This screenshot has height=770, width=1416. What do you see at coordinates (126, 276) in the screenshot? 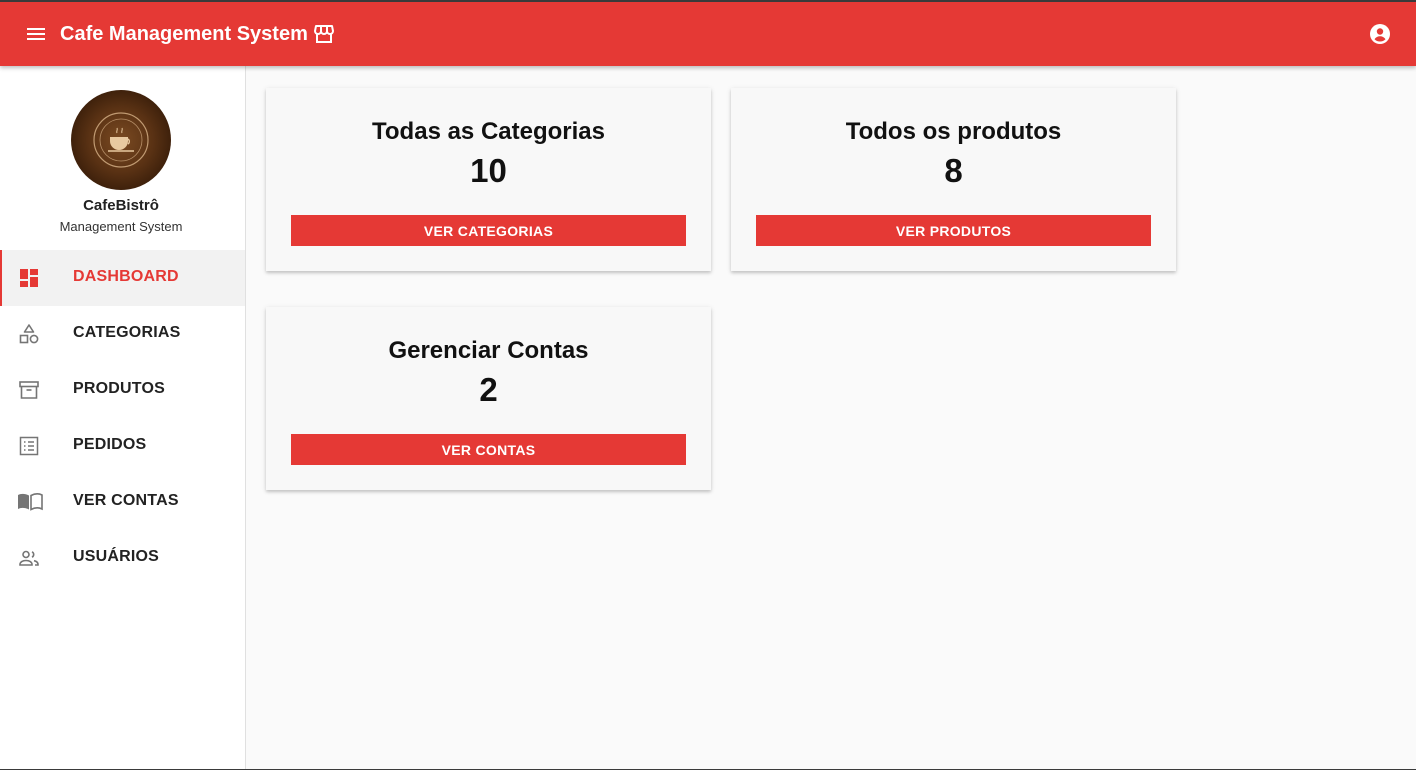
I see `sidebar-item-label: DASHBOARD` at bounding box center [126, 276].